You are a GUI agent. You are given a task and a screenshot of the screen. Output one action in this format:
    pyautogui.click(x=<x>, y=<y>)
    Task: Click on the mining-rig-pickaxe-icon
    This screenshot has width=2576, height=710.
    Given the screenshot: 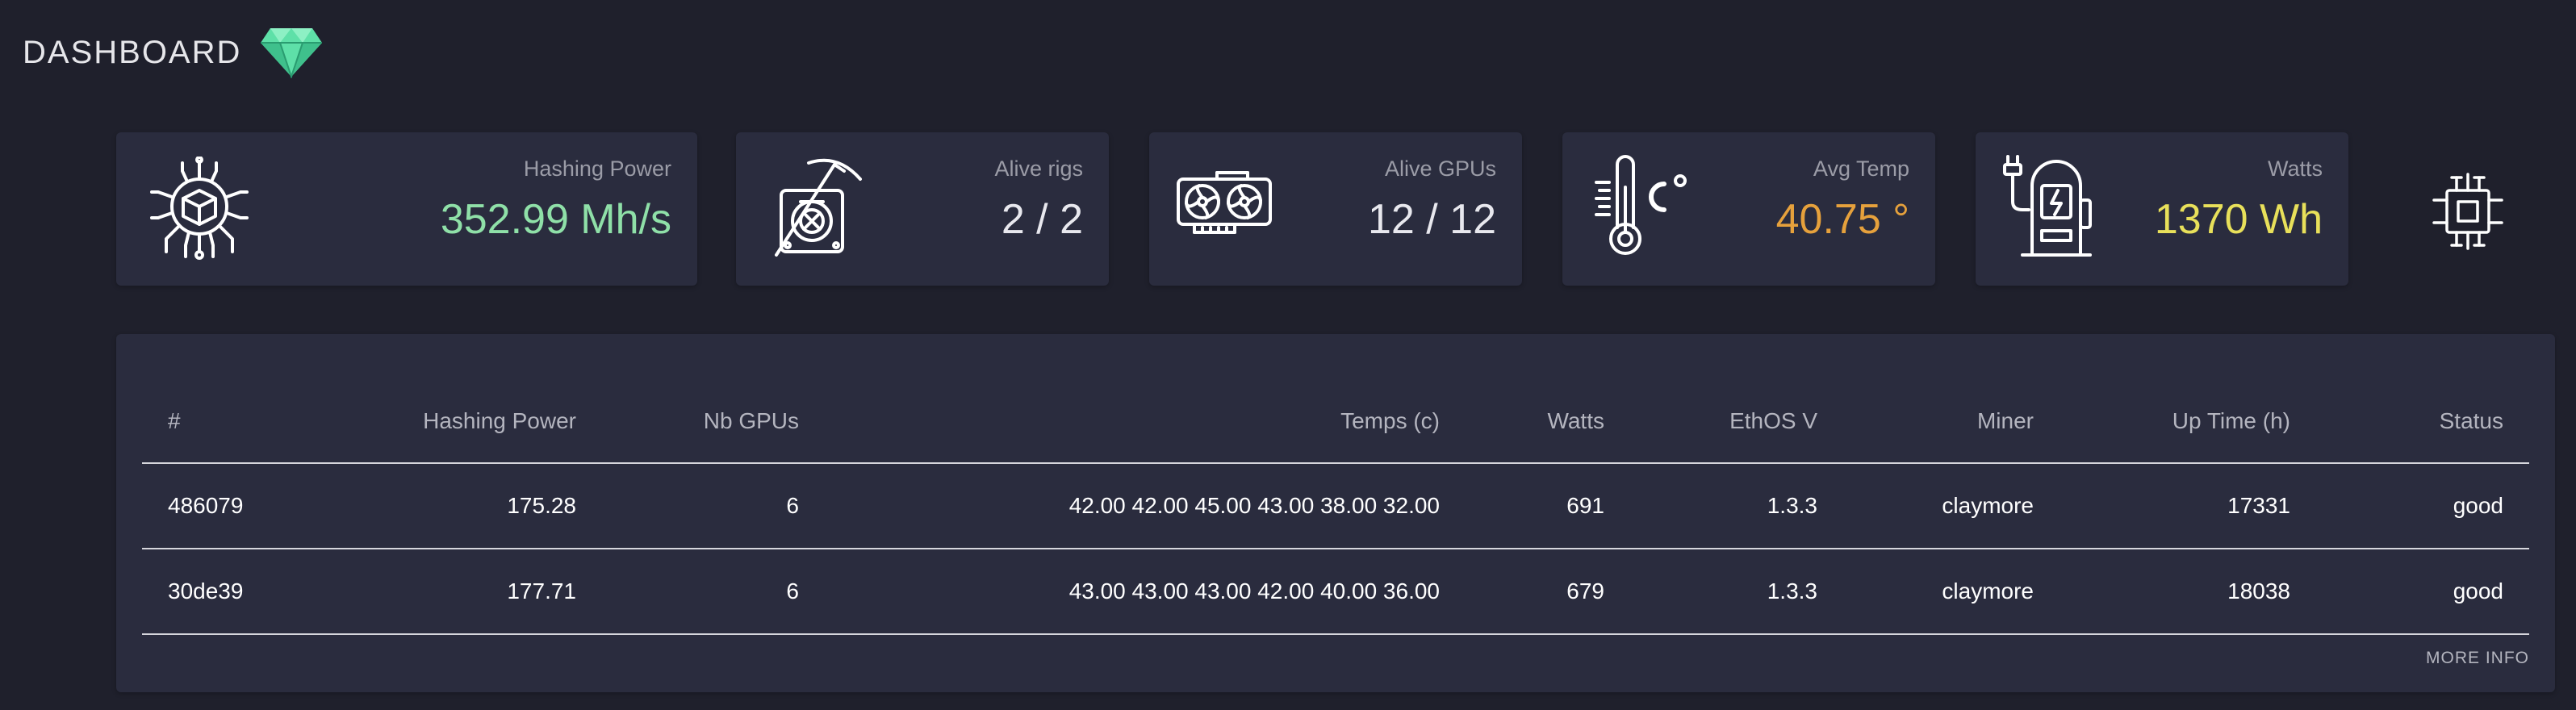 What is the action you would take?
    pyautogui.click(x=819, y=209)
    